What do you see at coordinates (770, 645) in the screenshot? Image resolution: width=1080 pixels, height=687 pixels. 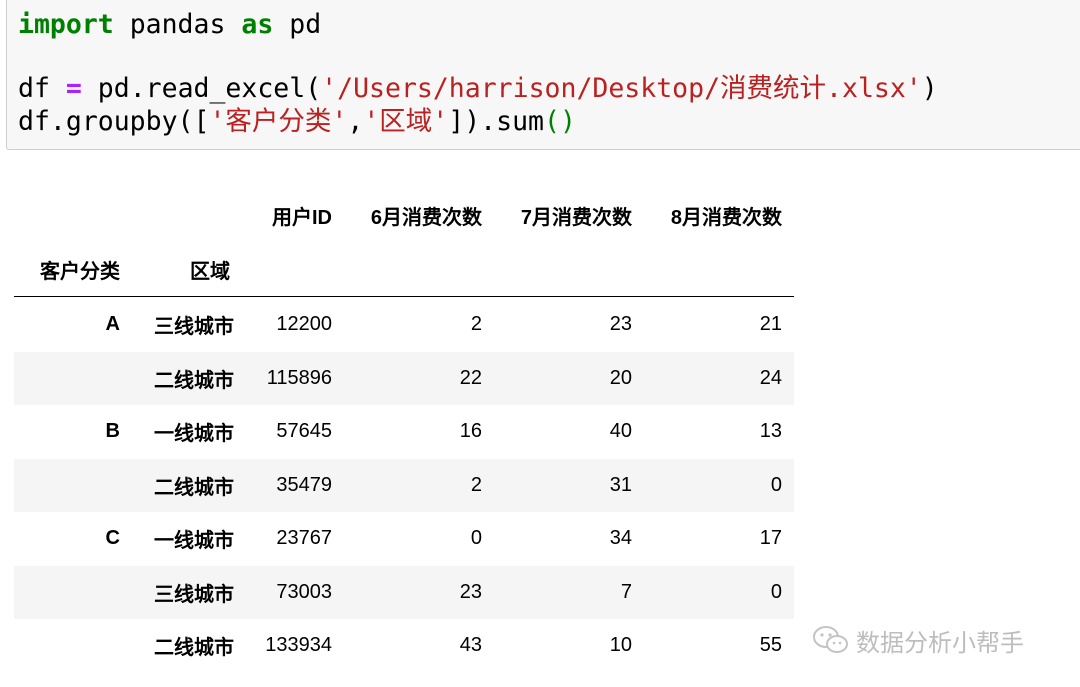 I see `cell-m8: 55` at bounding box center [770, 645].